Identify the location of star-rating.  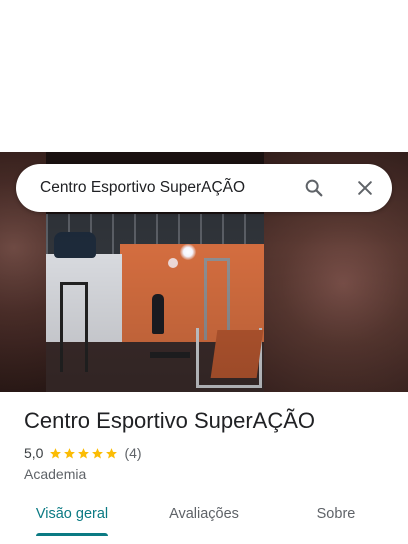
(84, 453).